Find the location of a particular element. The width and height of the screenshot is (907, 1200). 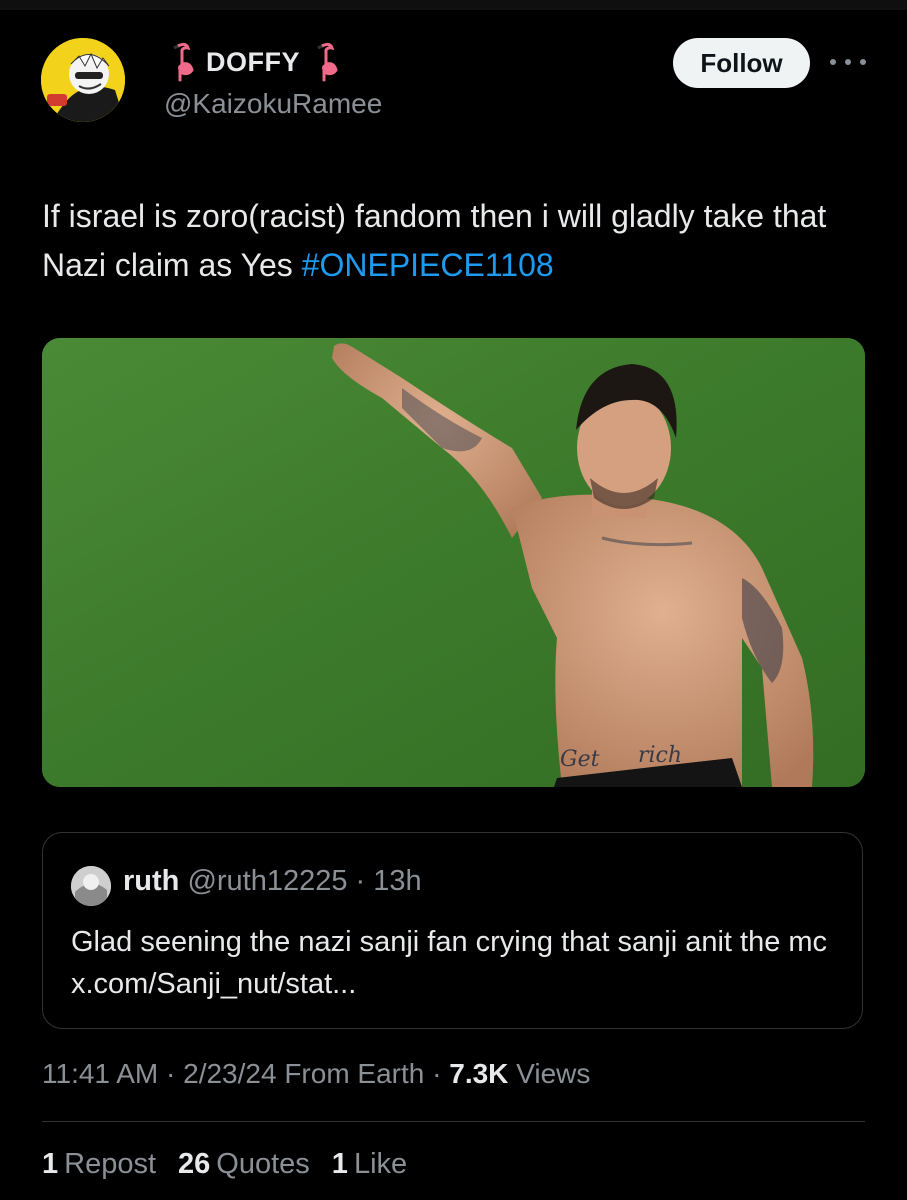

quoted-author-handle: @ruth12225 is located at coordinates (267, 881).